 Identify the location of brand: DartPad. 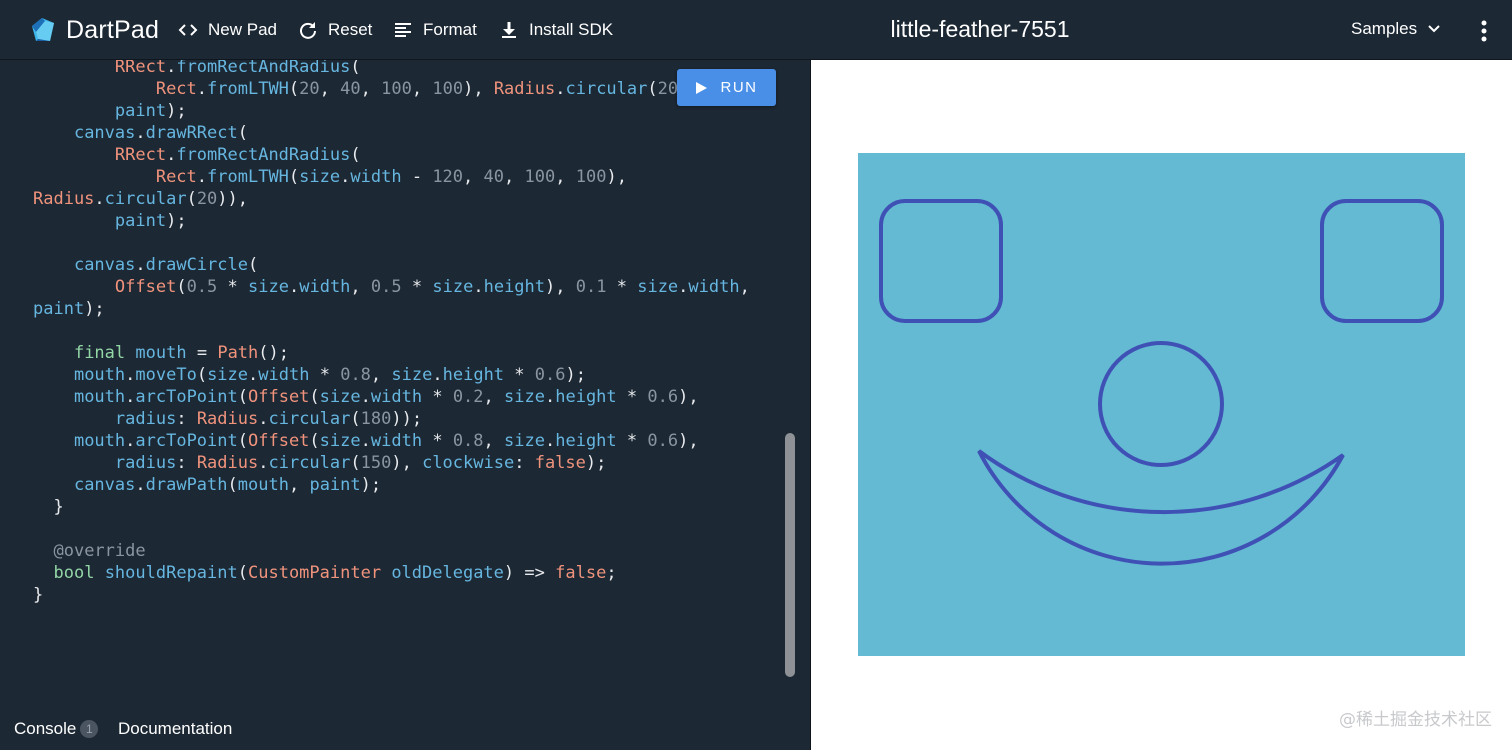
(93, 30).